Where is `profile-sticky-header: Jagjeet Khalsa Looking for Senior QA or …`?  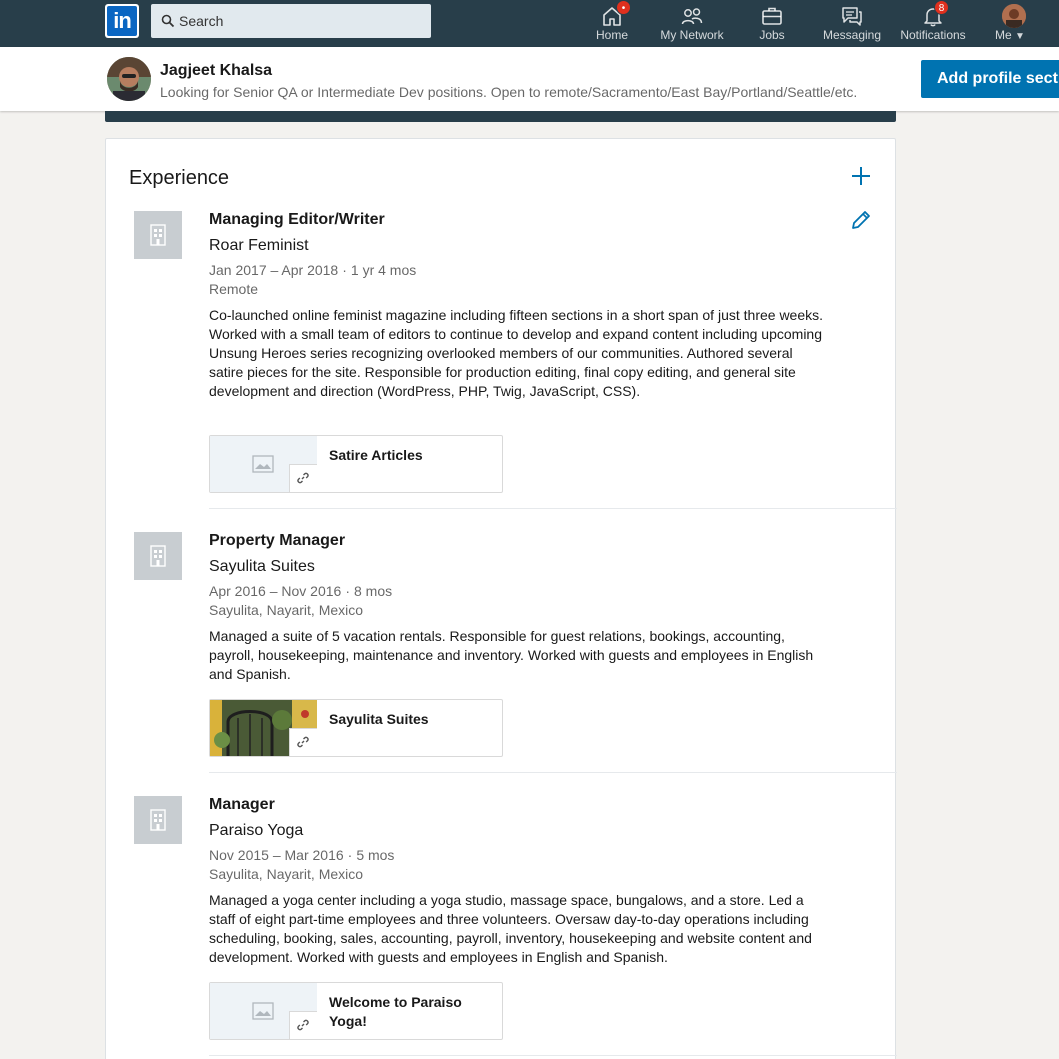
profile-sticky-header: Jagjeet Khalsa Looking for Senior QA or … is located at coordinates (529, 79).